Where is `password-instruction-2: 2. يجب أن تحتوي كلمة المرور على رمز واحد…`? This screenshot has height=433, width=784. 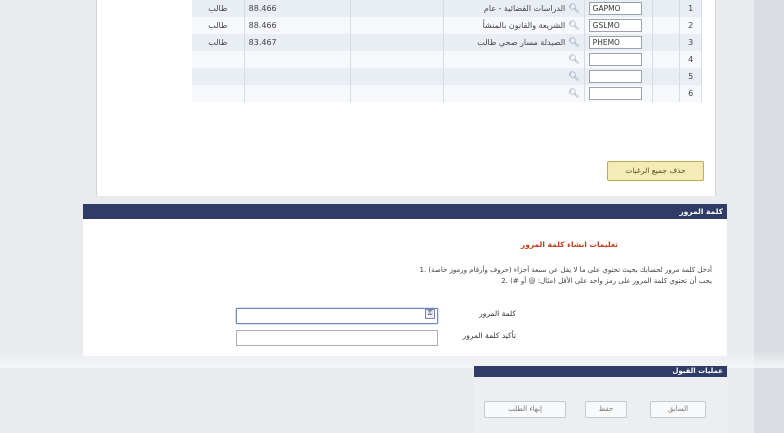
password-instruction-2: 2. يجب أن تحتوي كلمة المرور على رمز واحد… is located at coordinates (606, 281).